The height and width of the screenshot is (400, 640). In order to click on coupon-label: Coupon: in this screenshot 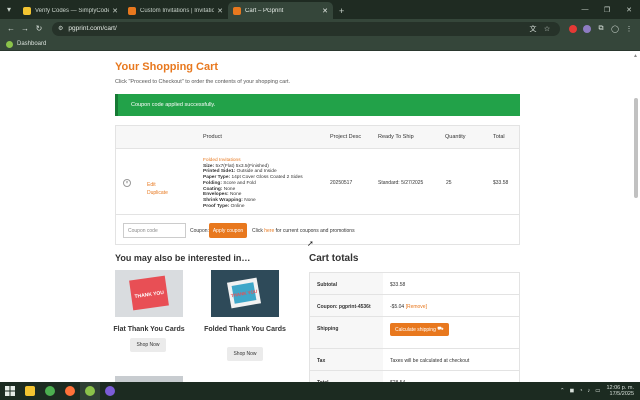, I will do `click(199, 231)`.